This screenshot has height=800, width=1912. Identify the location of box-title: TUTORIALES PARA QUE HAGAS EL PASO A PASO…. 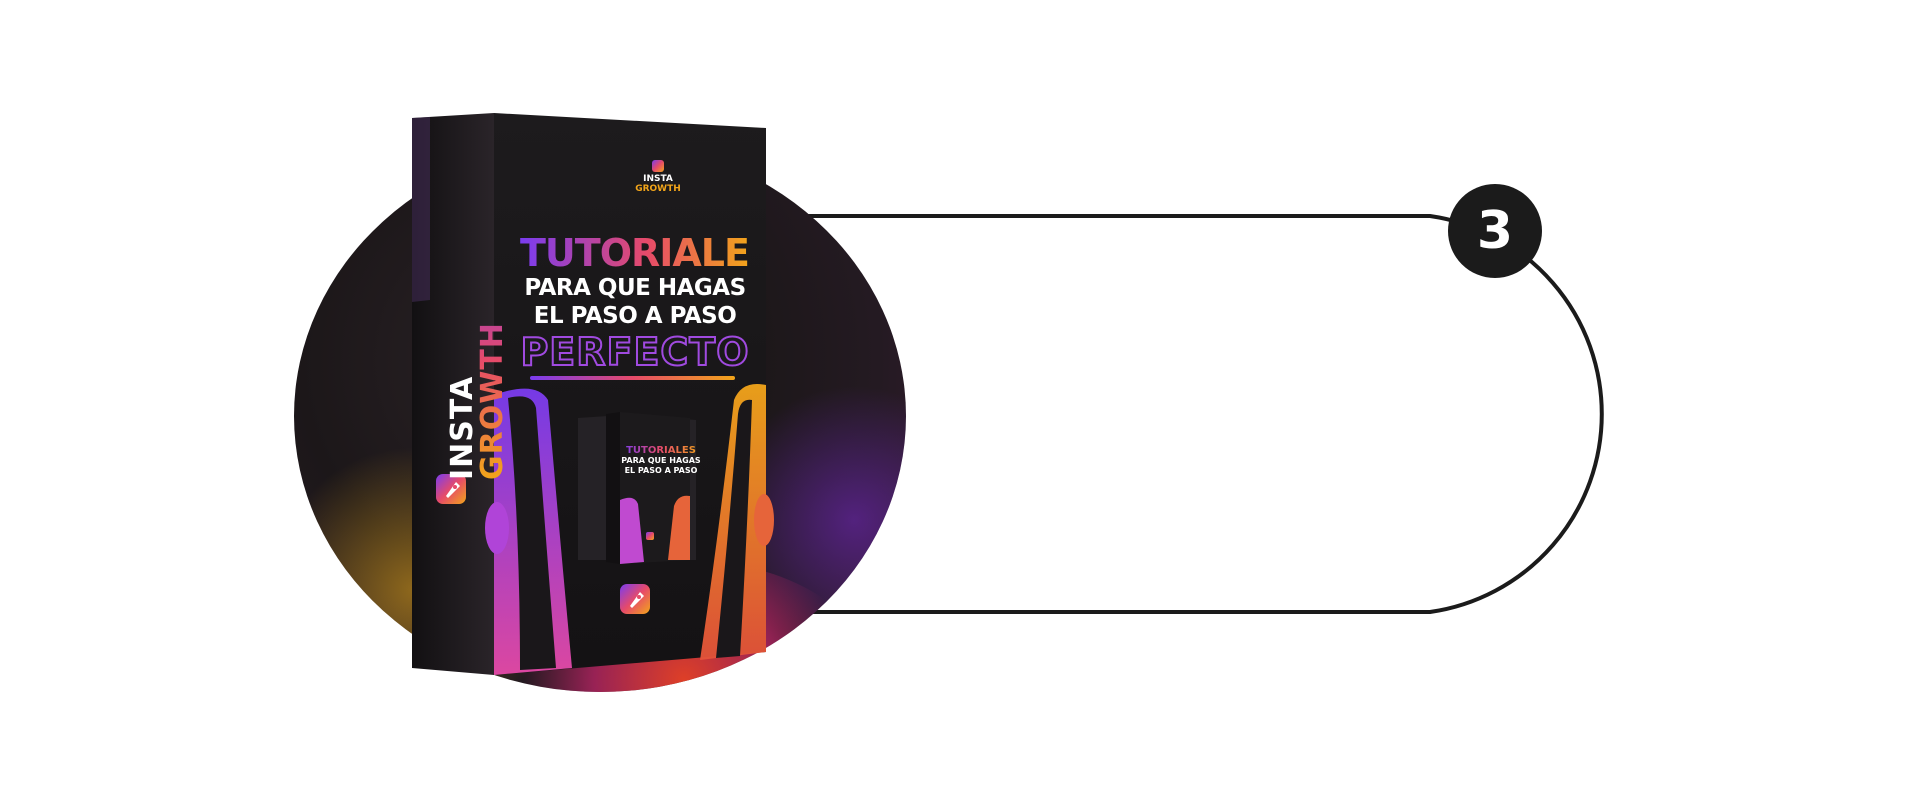
(647, 305).